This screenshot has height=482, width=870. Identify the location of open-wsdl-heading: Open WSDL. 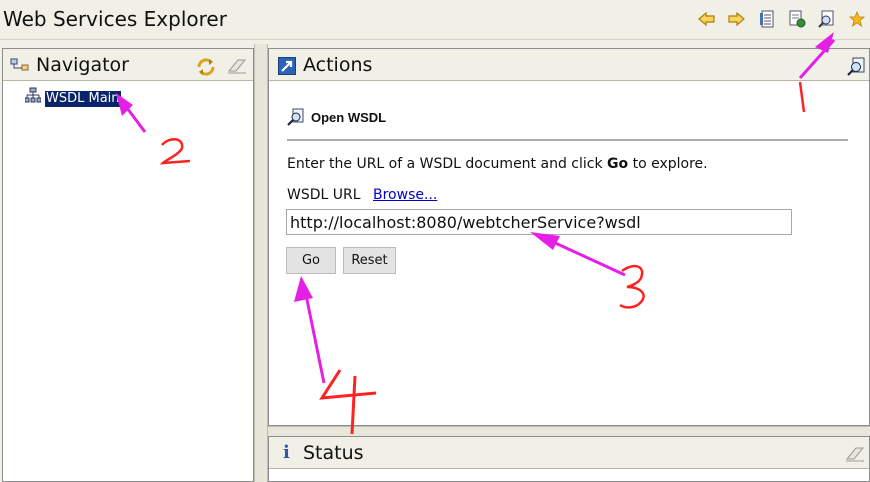
(336, 117).